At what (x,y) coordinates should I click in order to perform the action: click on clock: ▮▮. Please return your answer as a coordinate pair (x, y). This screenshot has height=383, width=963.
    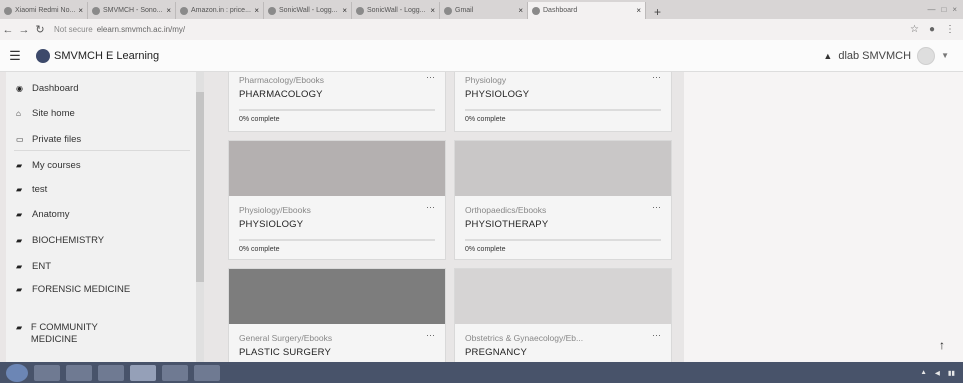
    Looking at the image, I should click on (951, 373).